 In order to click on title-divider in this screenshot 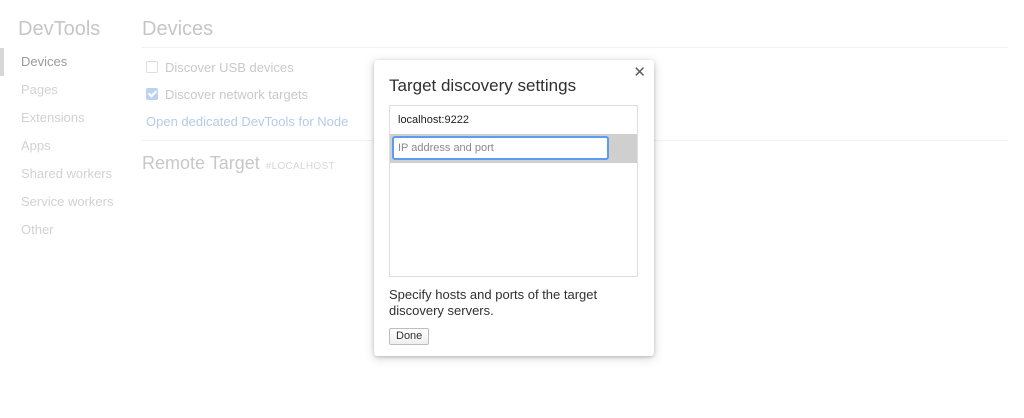, I will do `click(575, 47)`.